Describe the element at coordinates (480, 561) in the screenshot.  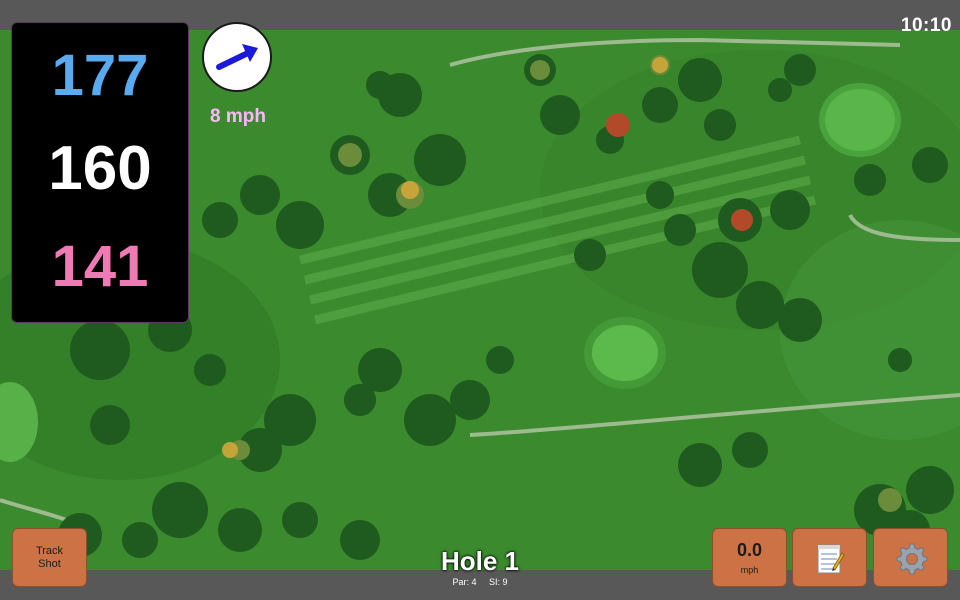
I see `hole-title: Hole 1` at that location.